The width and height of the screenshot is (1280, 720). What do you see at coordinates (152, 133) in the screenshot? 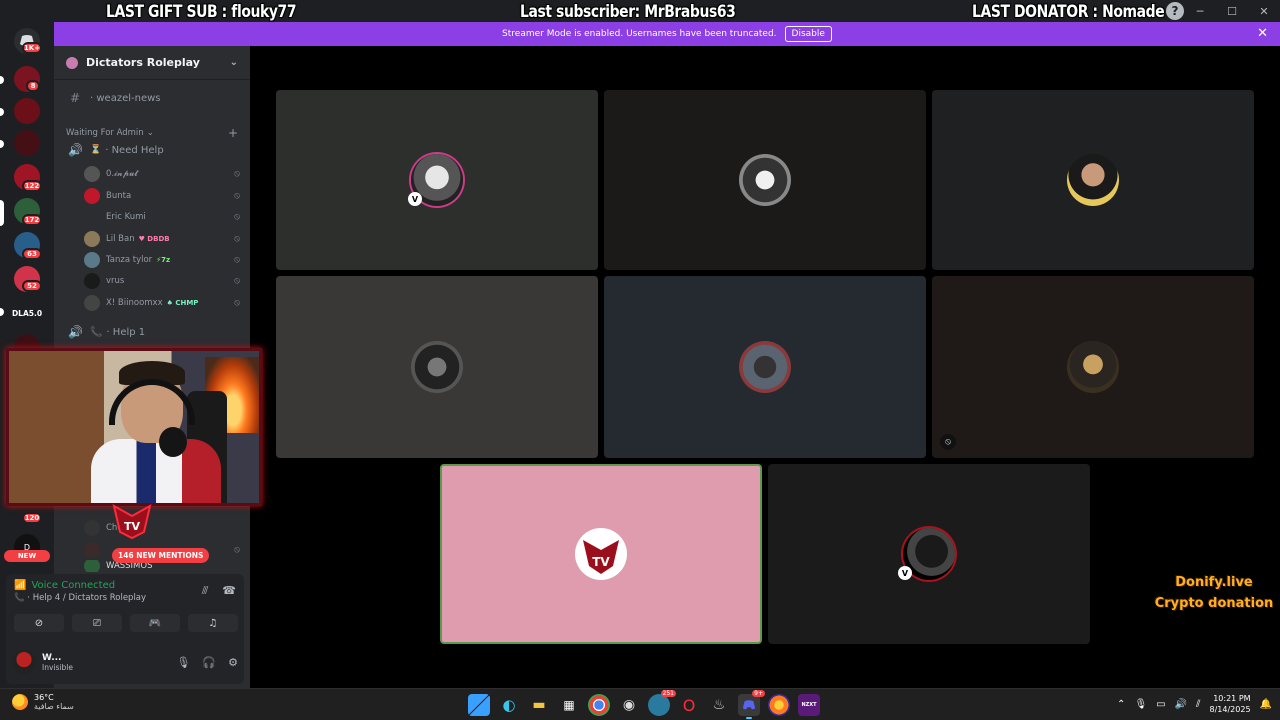
I see `category-waiting-for-admin: Waiting For Admin ⌄ +` at bounding box center [152, 133].